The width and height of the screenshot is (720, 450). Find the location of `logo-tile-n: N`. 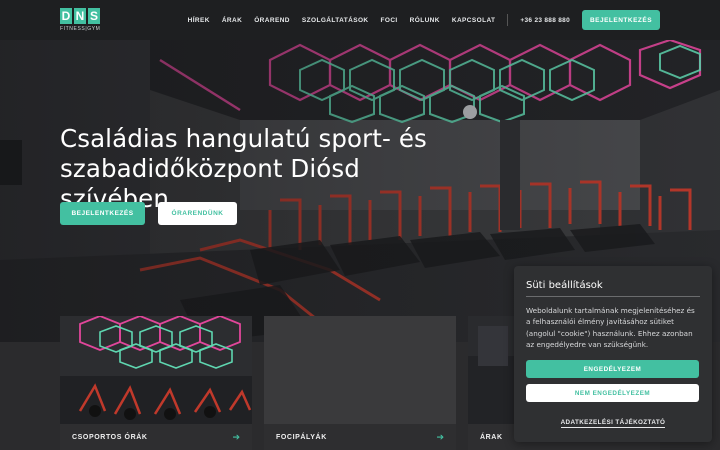

logo-tile-n: N is located at coordinates (80, 16).